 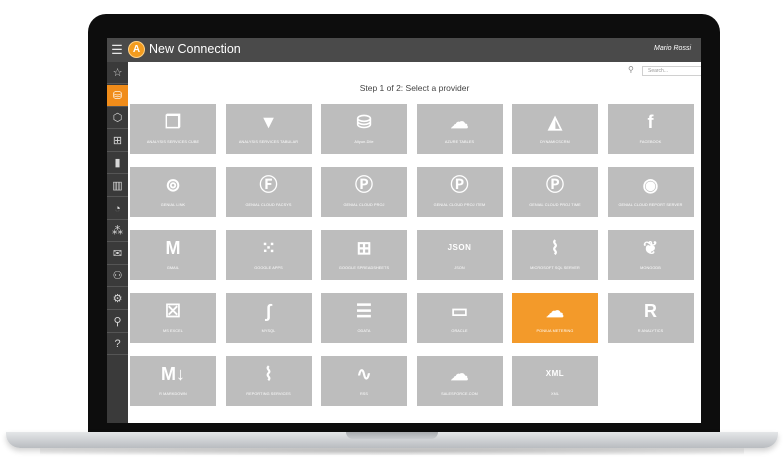 I want to click on excel-icon: ☒, so click(x=173, y=311).